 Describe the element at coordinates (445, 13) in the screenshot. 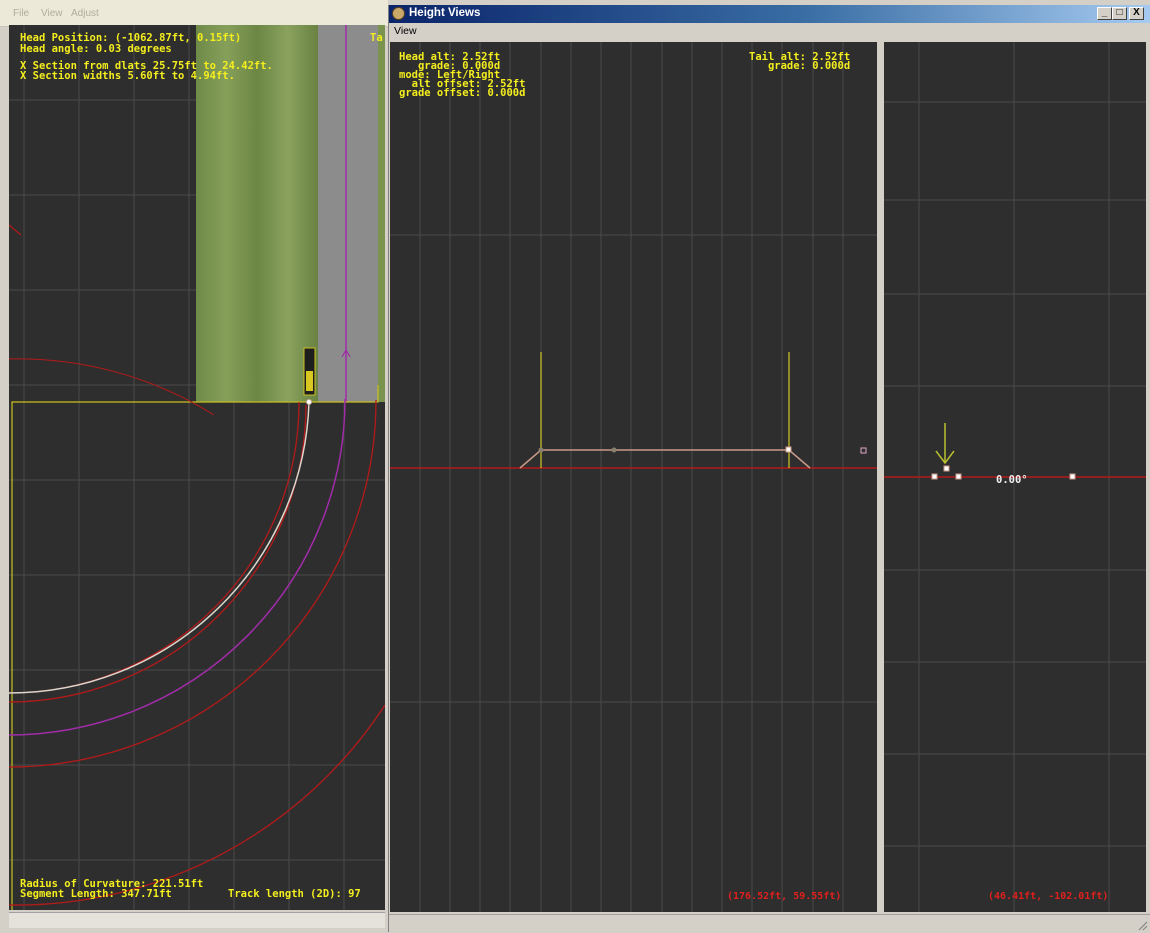

I see `window-title: Height Views` at that location.